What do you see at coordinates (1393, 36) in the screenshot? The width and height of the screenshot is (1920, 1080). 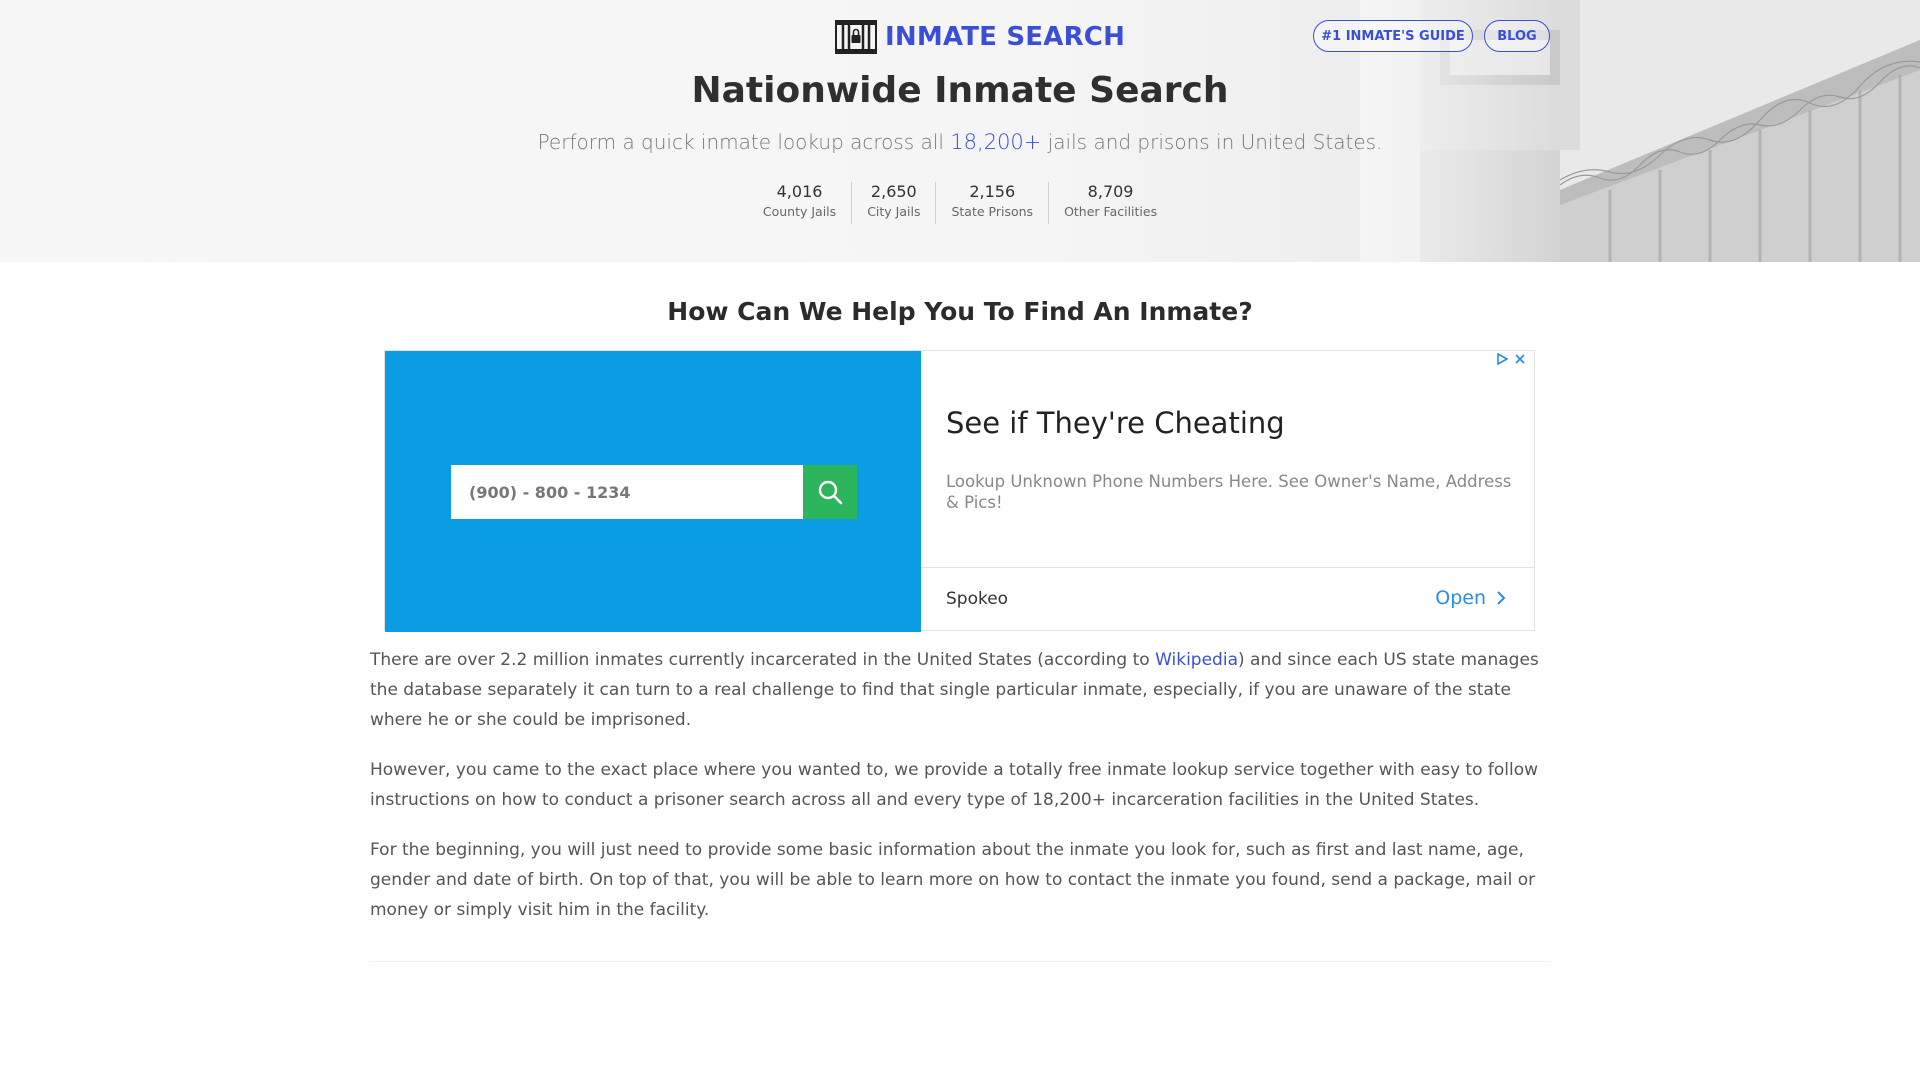 I see `nav-inmates-guide-button: #1 INMATE'S GUIDE` at bounding box center [1393, 36].